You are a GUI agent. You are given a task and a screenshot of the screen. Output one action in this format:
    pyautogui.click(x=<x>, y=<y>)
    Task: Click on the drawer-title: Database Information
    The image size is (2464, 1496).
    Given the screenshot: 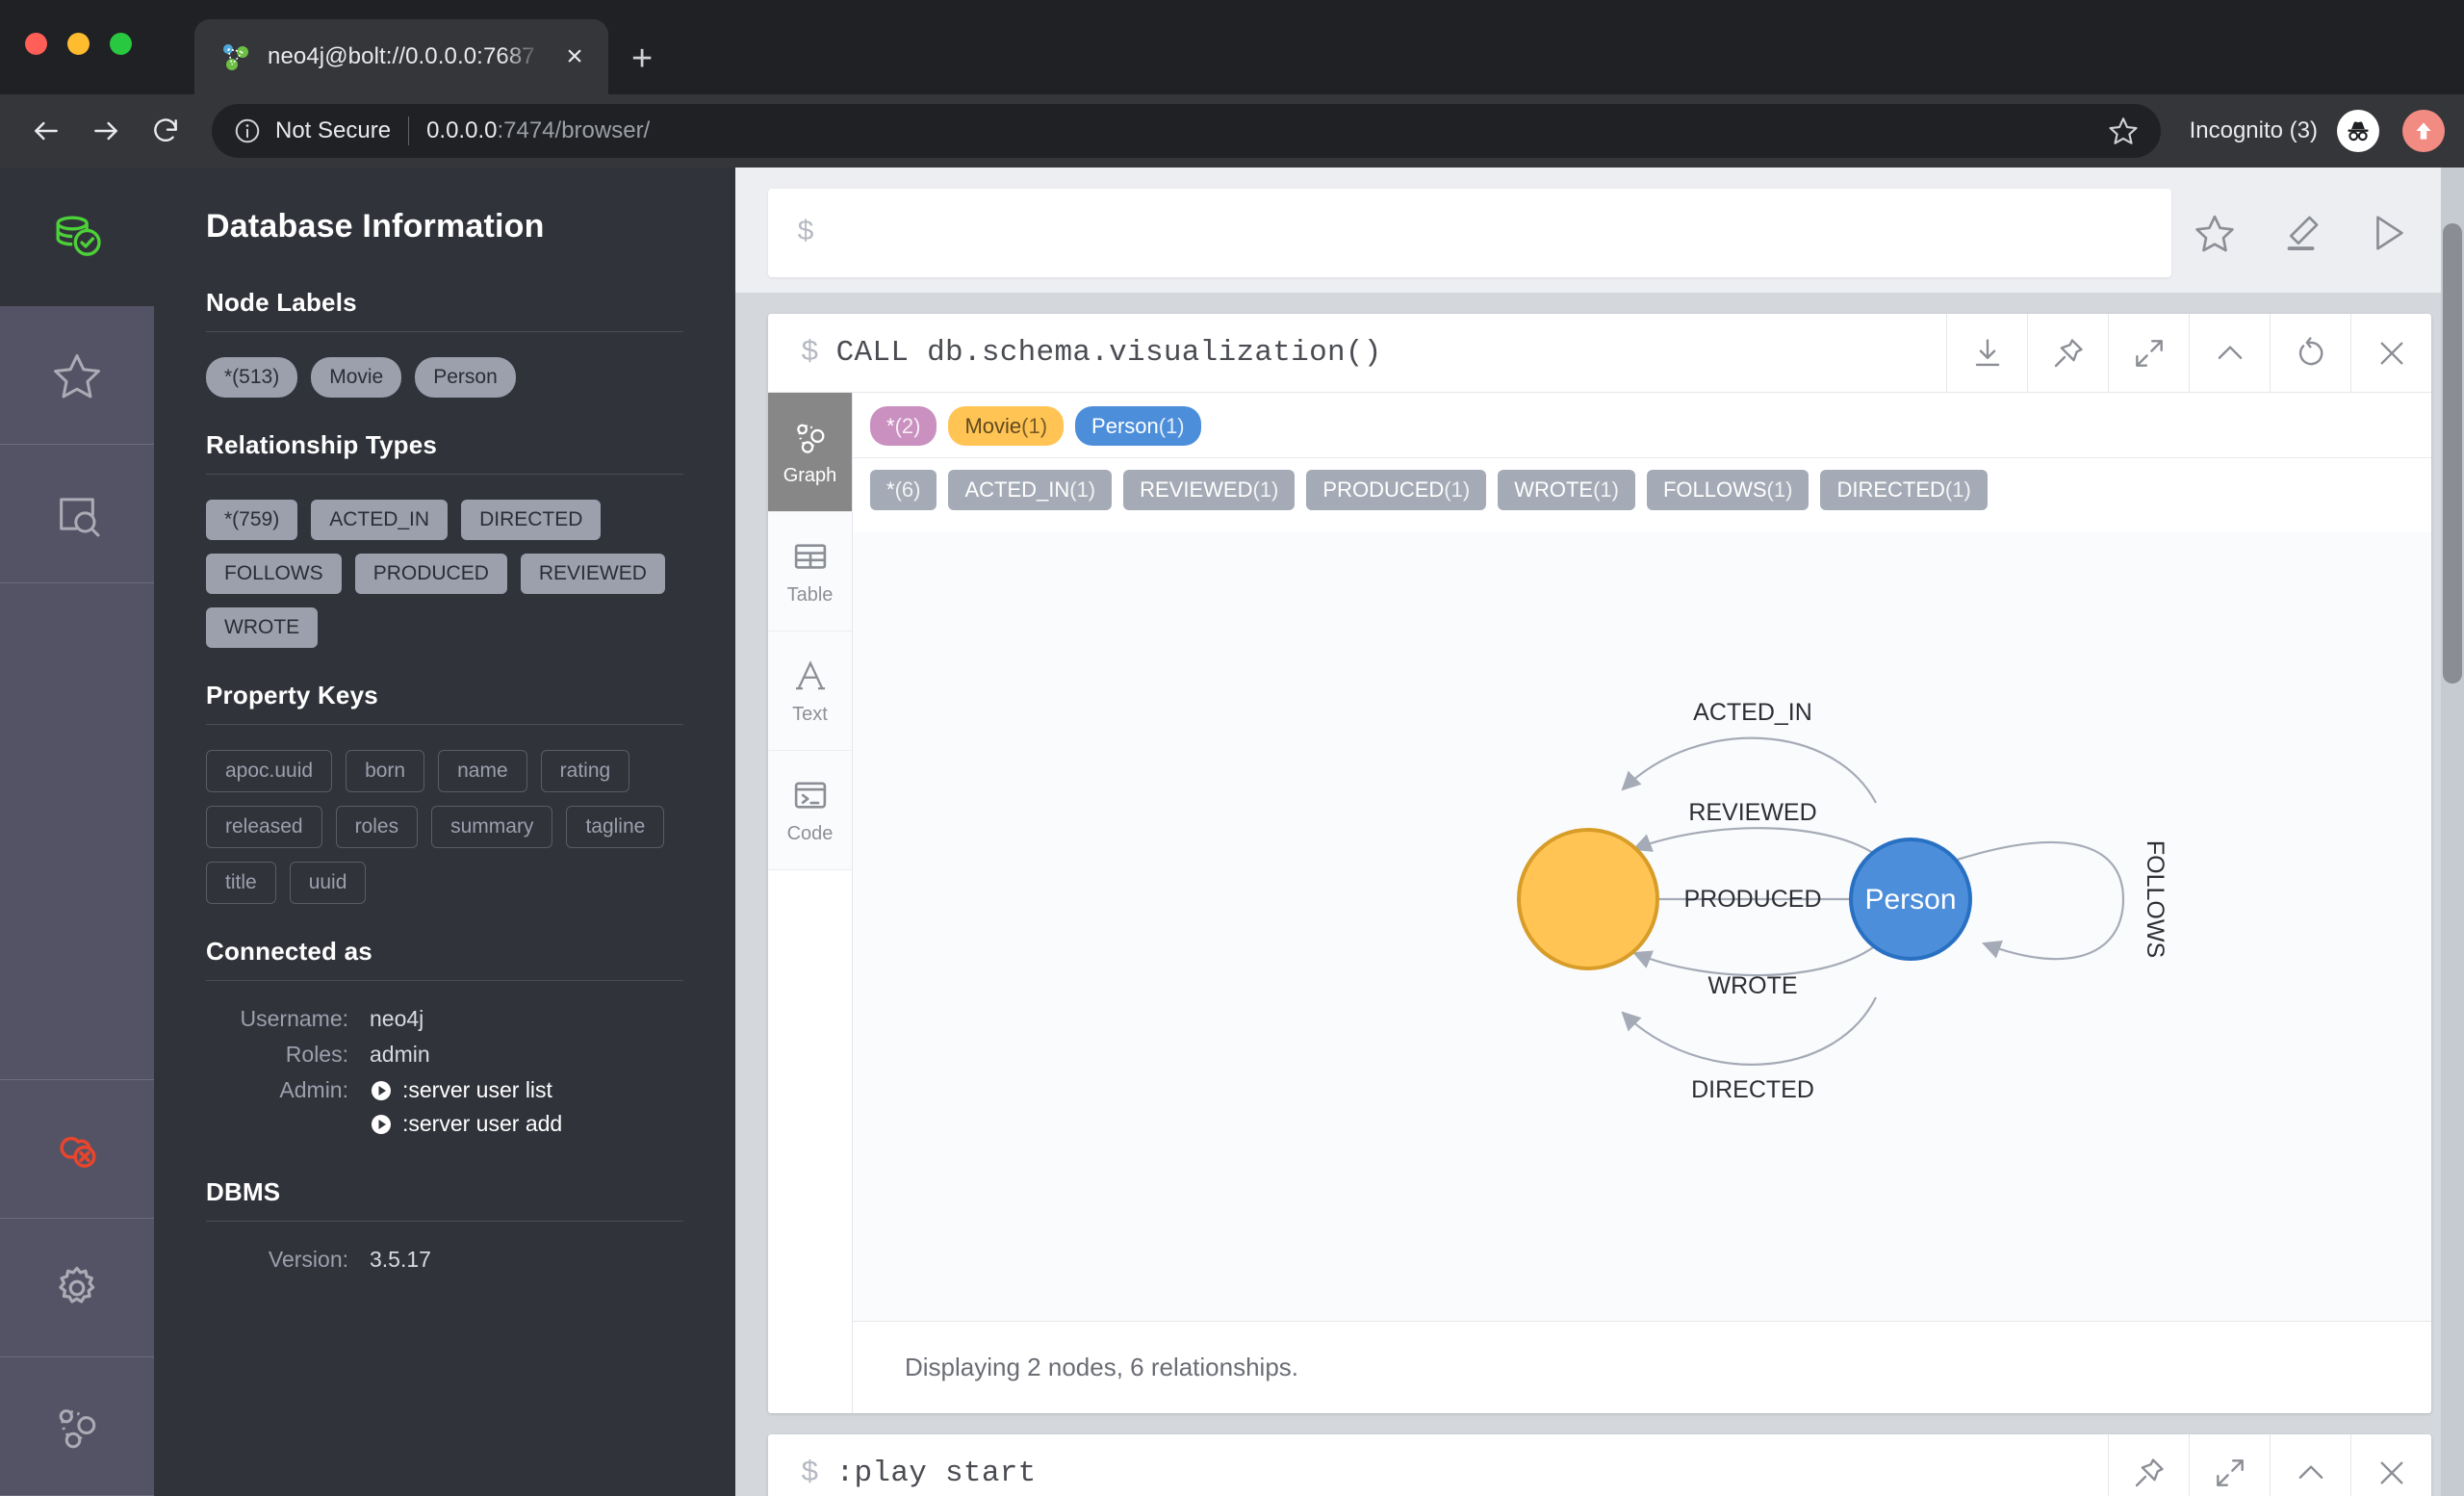 What is the action you would take?
    pyautogui.click(x=375, y=226)
    